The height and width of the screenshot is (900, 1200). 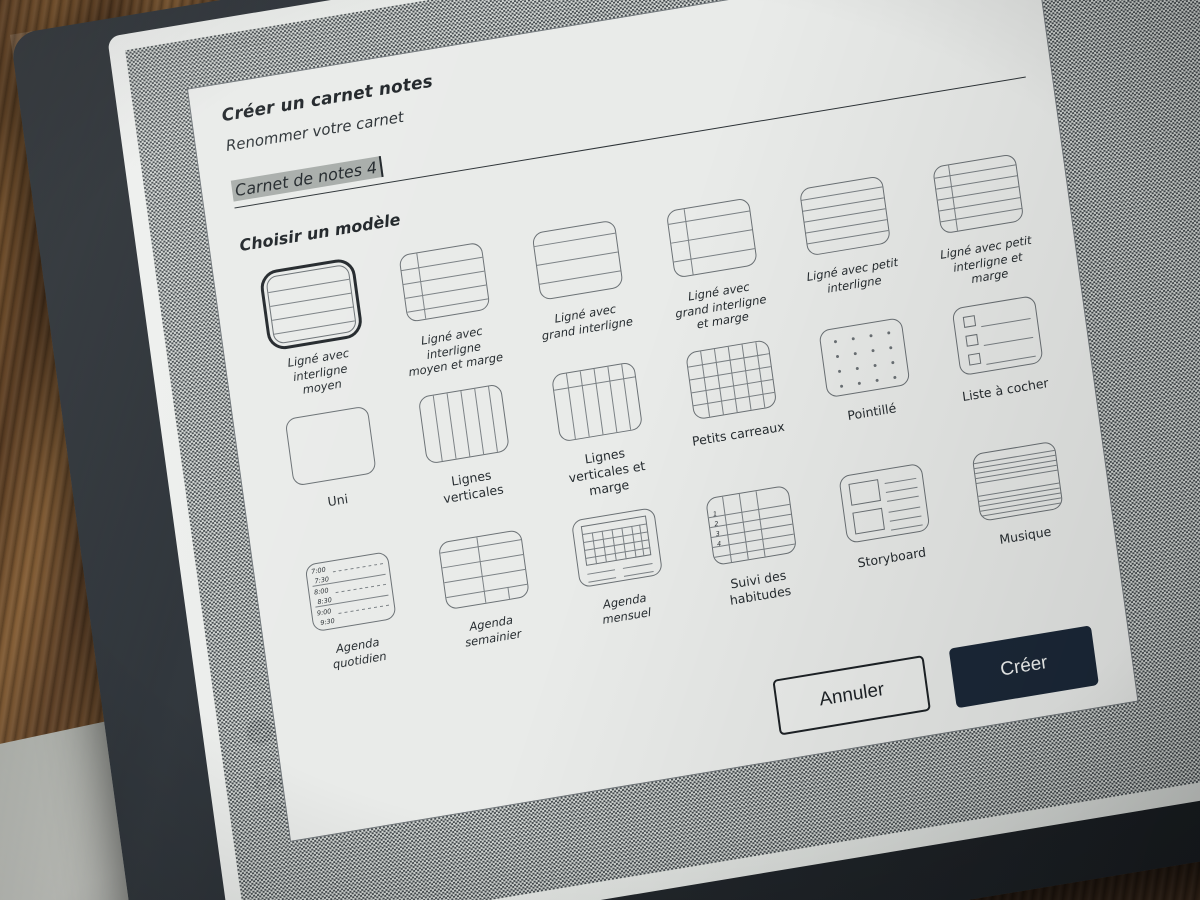 I want to click on weekly-planner-icon, so click(x=483, y=570).